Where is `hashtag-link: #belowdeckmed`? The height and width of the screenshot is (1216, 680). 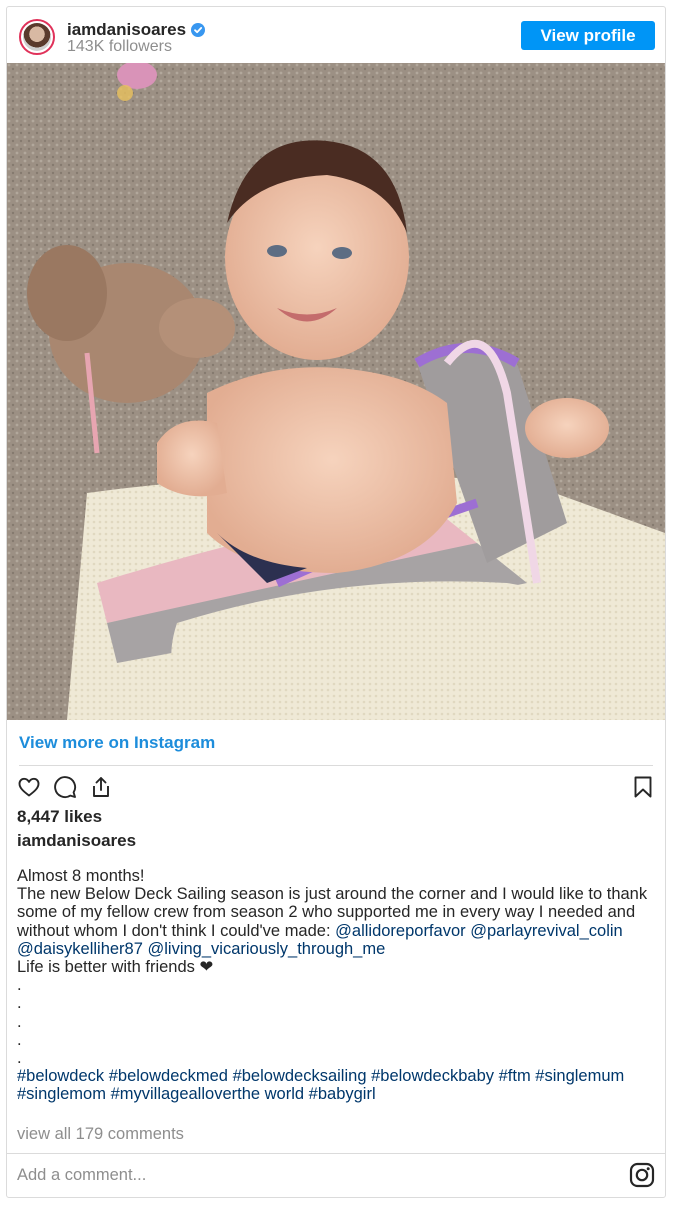 hashtag-link: #belowdeckmed is located at coordinates (168, 1076).